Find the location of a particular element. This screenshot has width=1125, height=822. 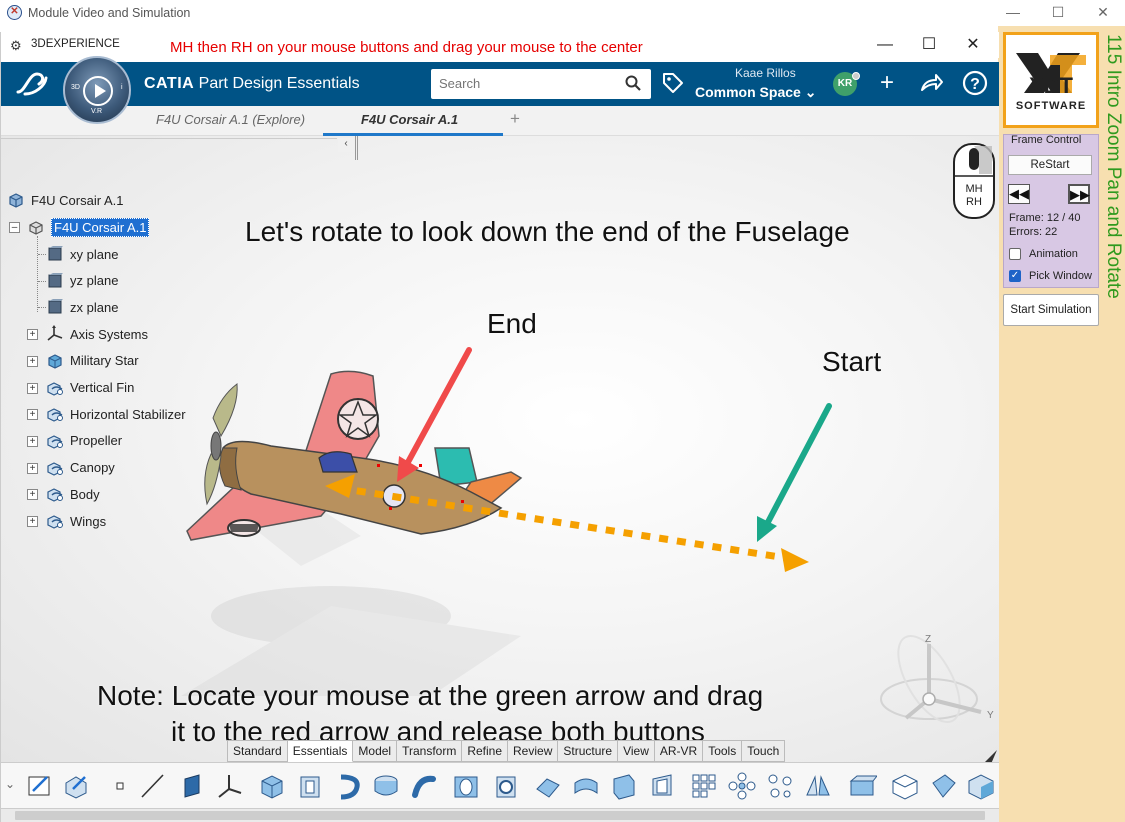

search-input is located at coordinates (529, 83).